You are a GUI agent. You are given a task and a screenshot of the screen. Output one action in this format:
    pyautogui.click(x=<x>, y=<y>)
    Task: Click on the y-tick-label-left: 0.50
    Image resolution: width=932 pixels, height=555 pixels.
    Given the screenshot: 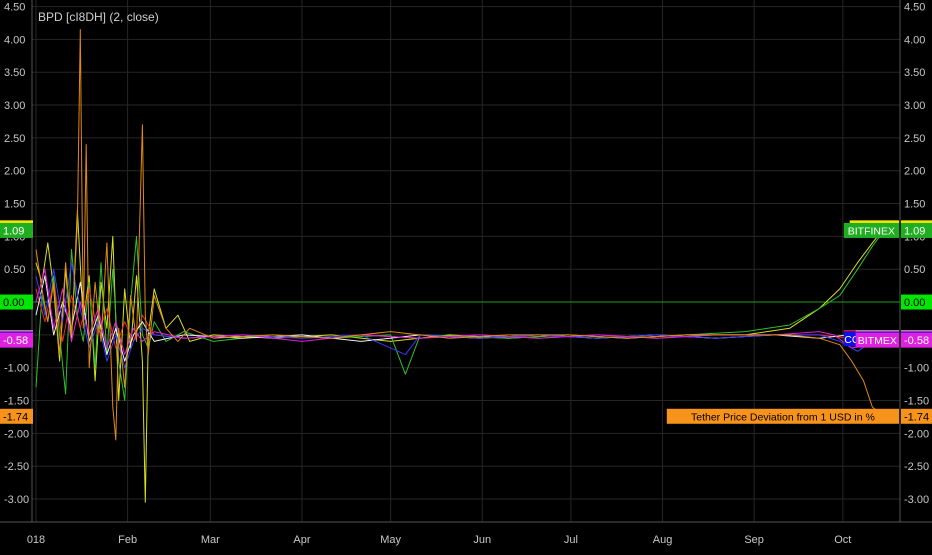 What is the action you would take?
    pyautogui.click(x=14, y=270)
    